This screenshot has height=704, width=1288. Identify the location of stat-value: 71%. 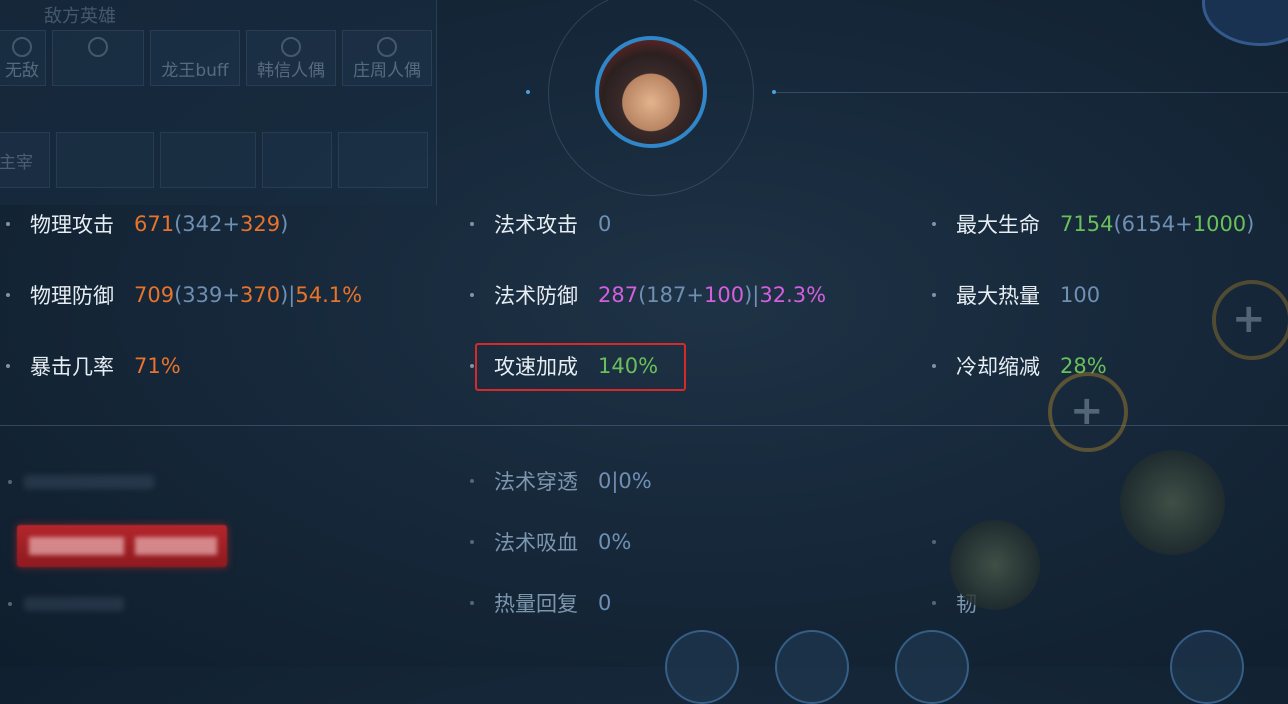
(157, 366).